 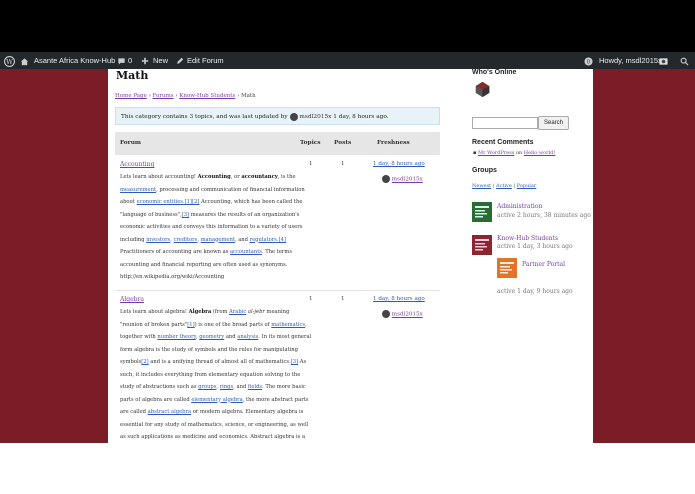 I want to click on description-link: regulators, so click(x=263, y=240).